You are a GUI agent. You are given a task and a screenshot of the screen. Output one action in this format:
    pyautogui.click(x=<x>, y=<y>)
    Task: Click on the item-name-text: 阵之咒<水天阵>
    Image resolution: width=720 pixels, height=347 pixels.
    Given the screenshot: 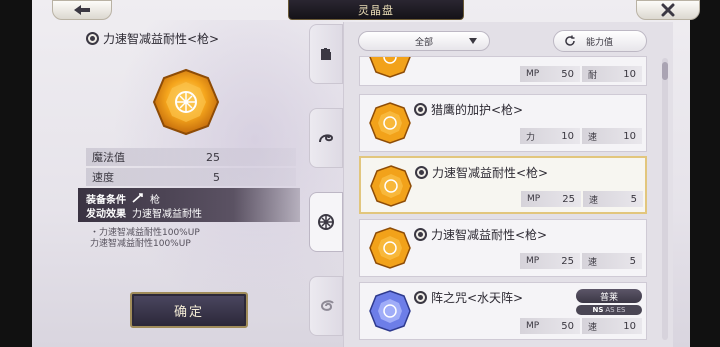 What is the action you would take?
    pyautogui.click(x=477, y=298)
    